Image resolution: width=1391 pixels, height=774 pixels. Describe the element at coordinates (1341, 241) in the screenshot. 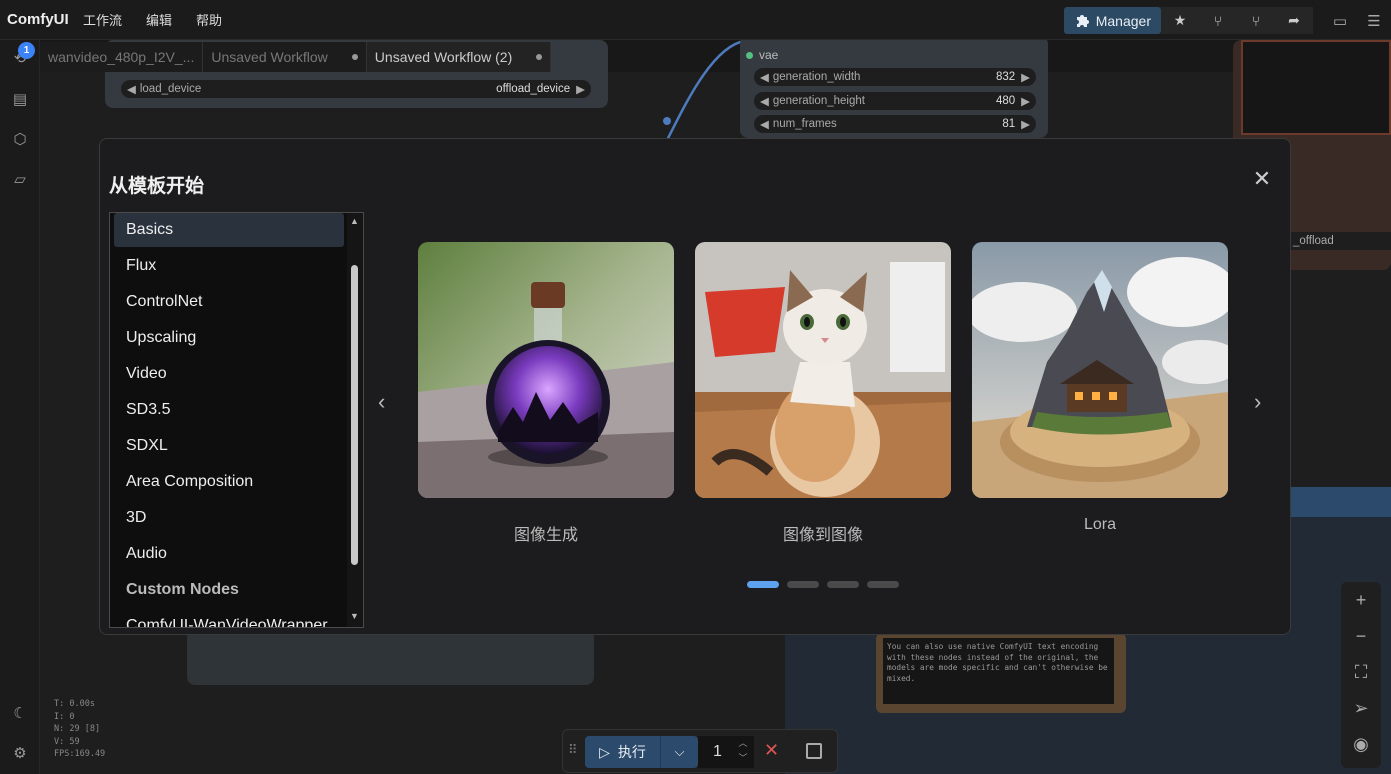

I see `offload-widget: _offload` at that location.